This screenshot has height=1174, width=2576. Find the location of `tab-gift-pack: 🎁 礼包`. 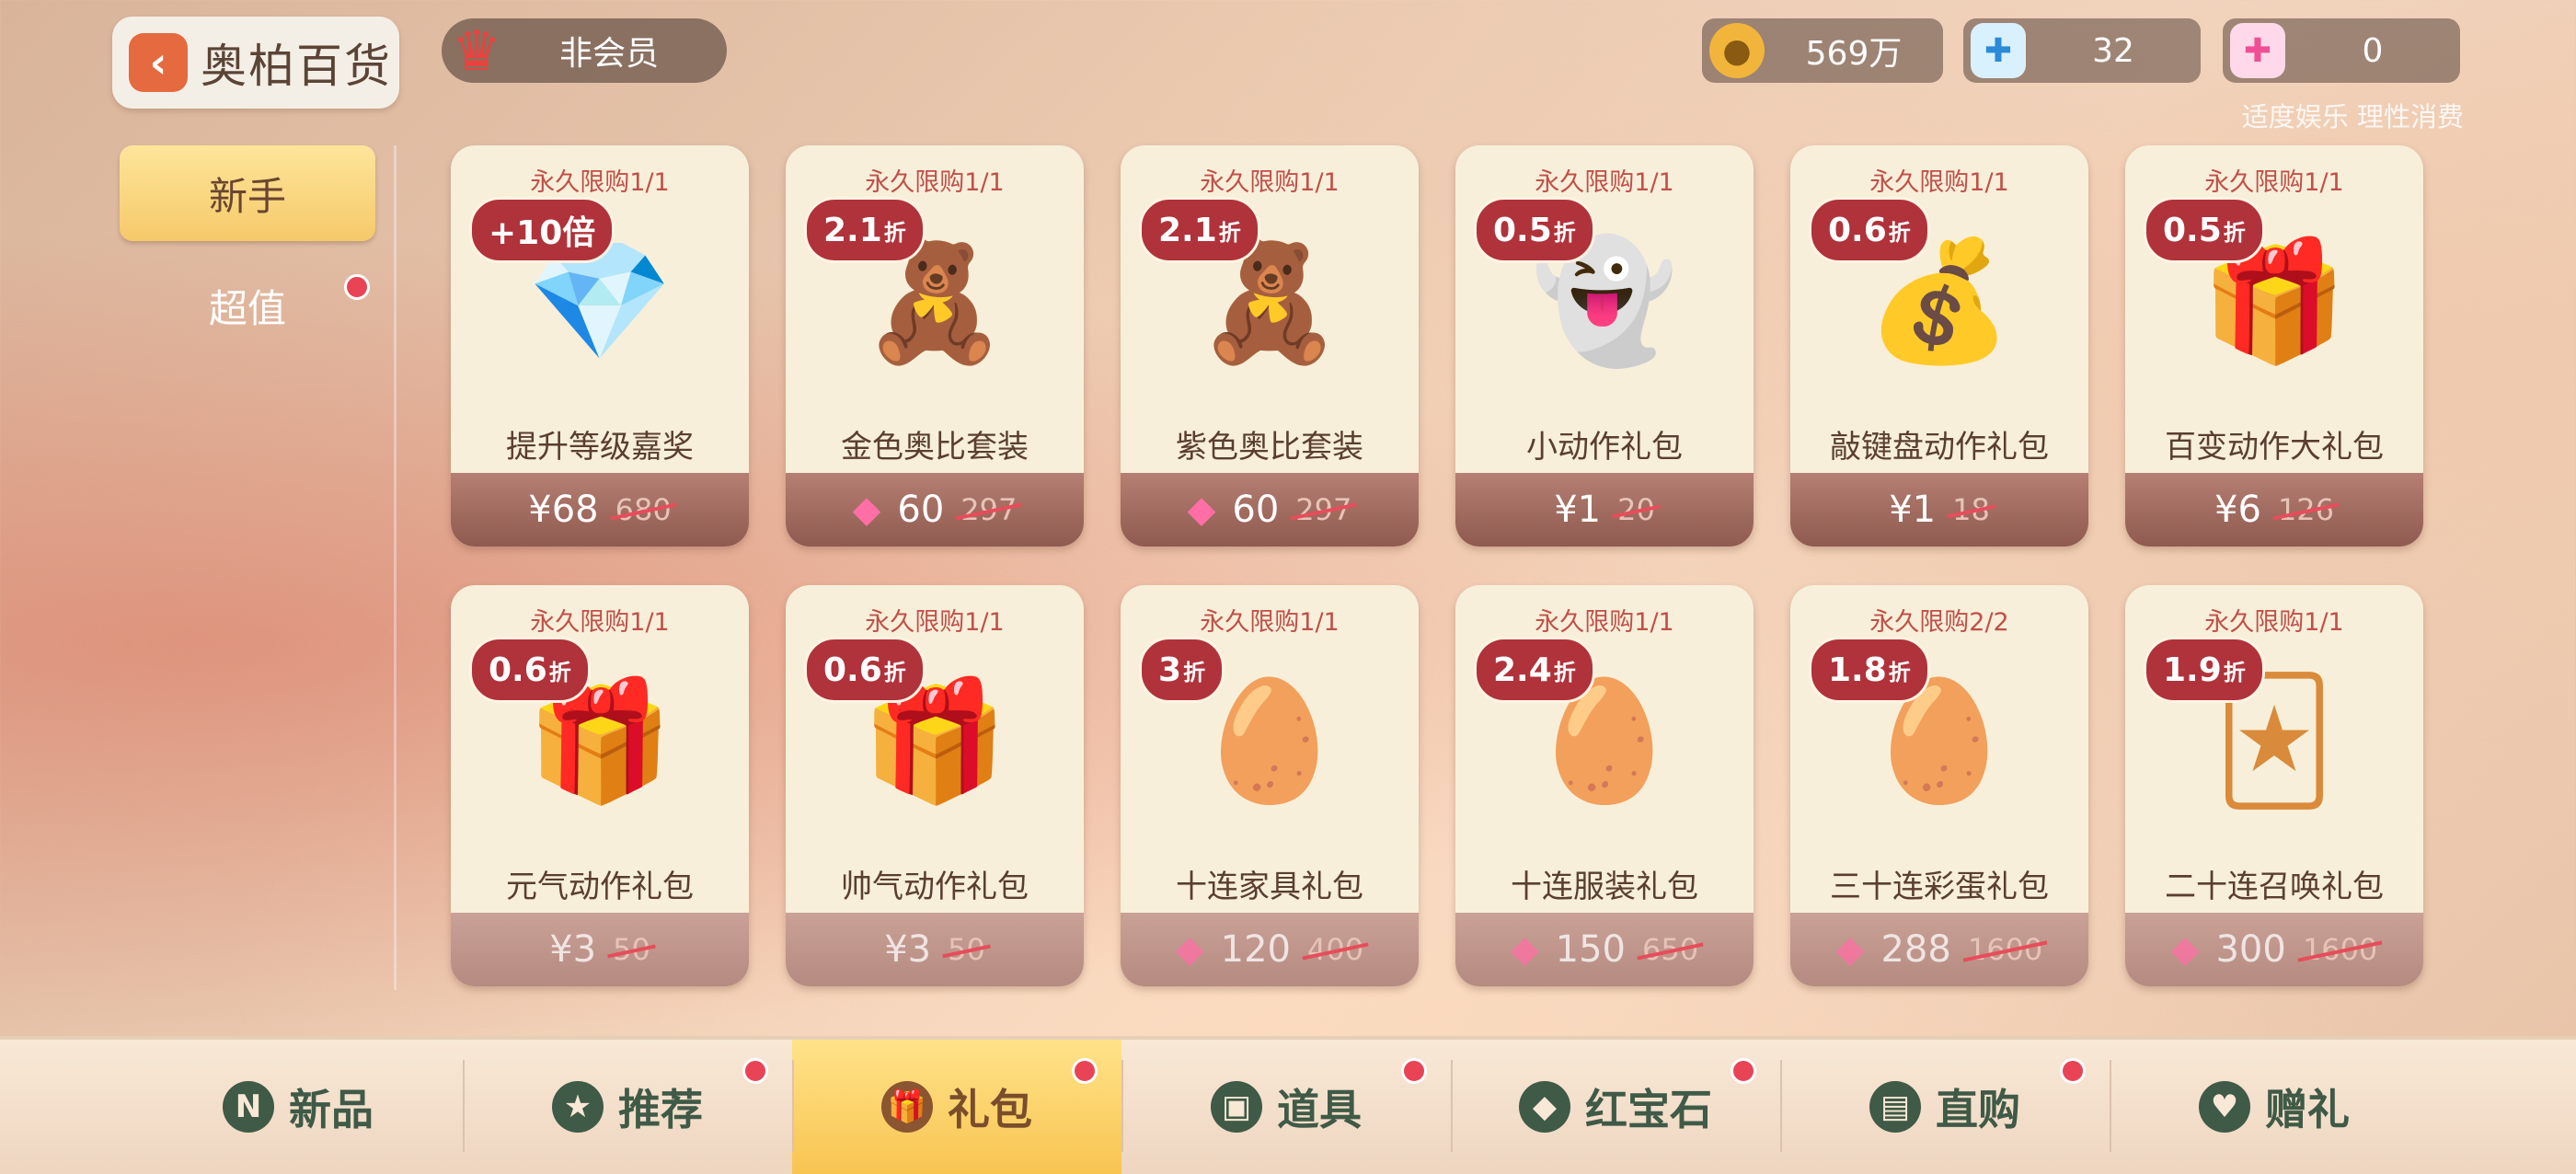

tab-gift-pack: 🎁 礼包 is located at coordinates (956, 1107).